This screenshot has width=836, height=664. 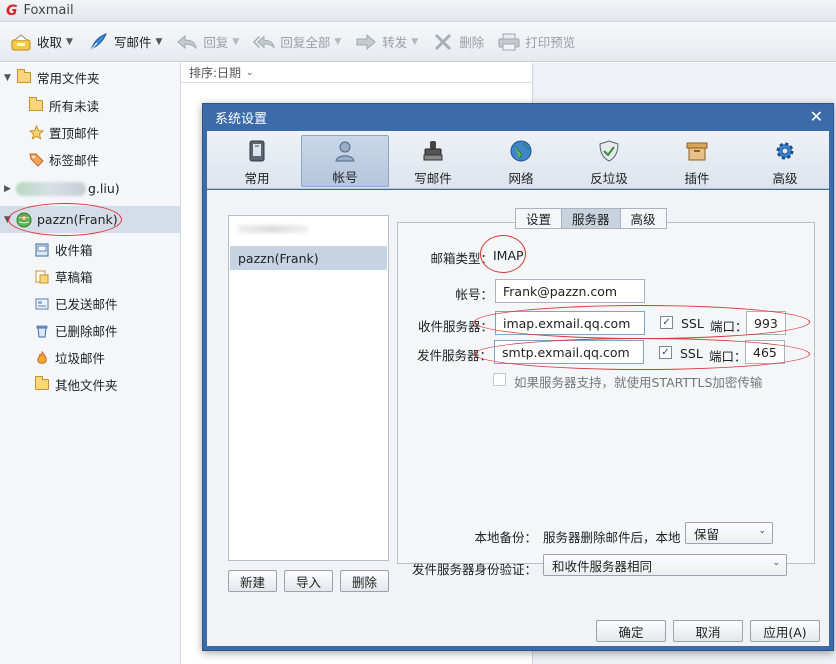 I want to click on tab-antispam: 反垃圾, so click(x=609, y=161).